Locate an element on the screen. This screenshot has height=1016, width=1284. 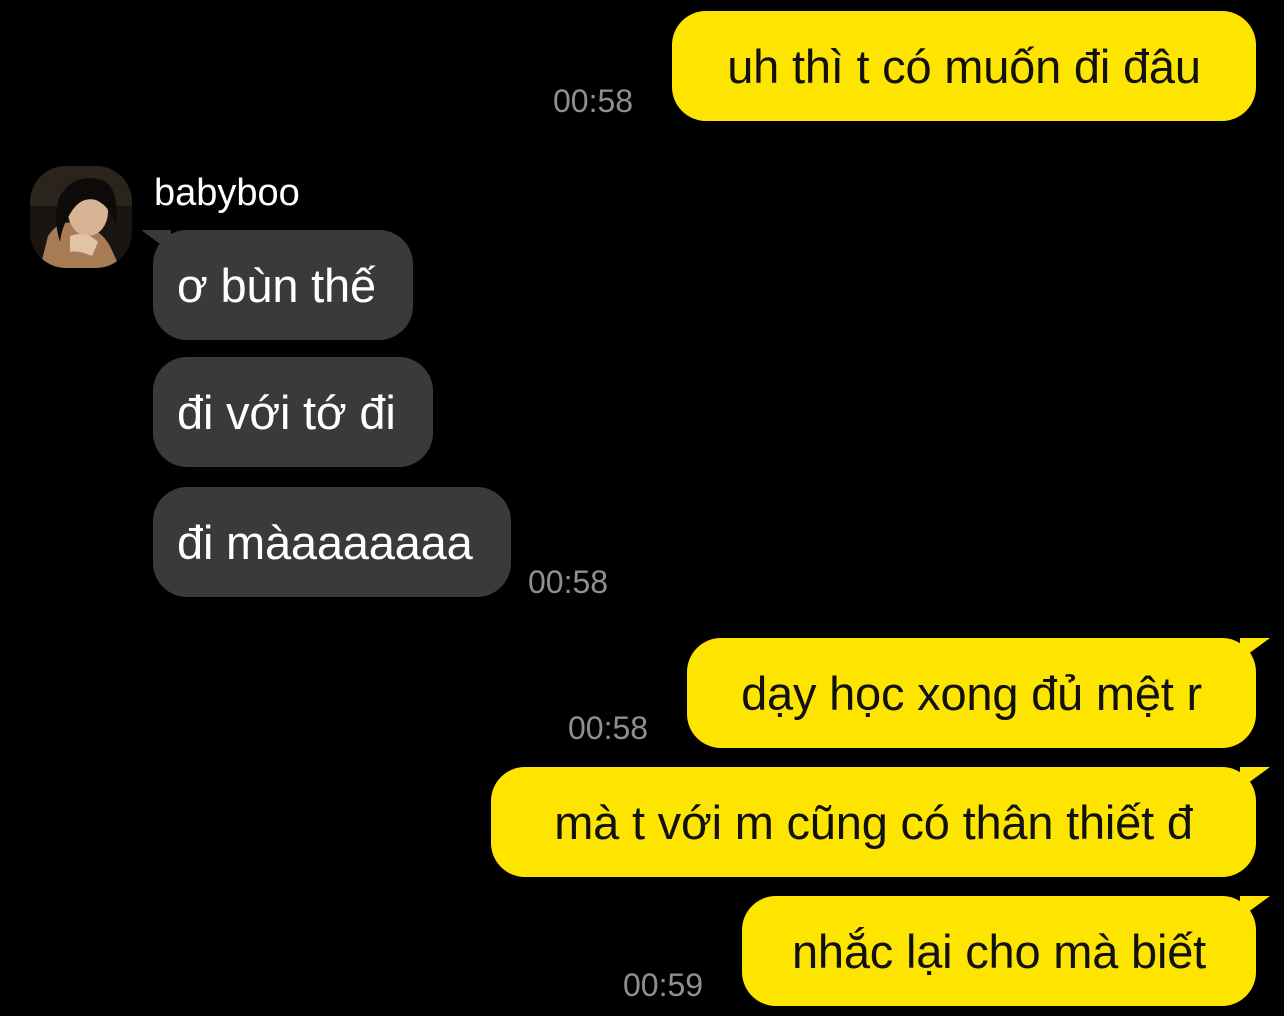
outgoing-message-bubble: nhắc lại cho mà biết is located at coordinates (1006, 951).